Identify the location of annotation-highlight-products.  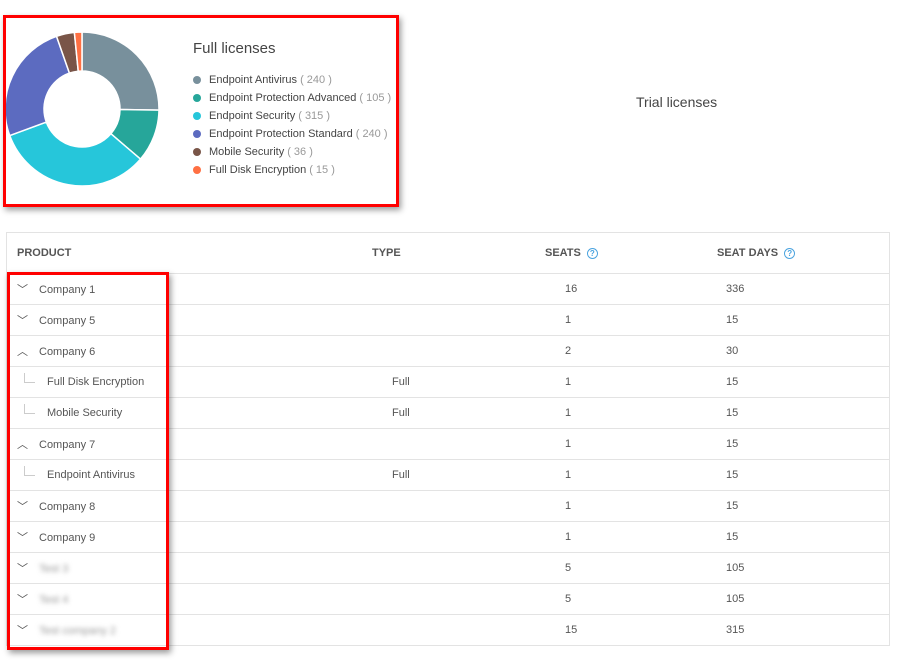
(88, 461).